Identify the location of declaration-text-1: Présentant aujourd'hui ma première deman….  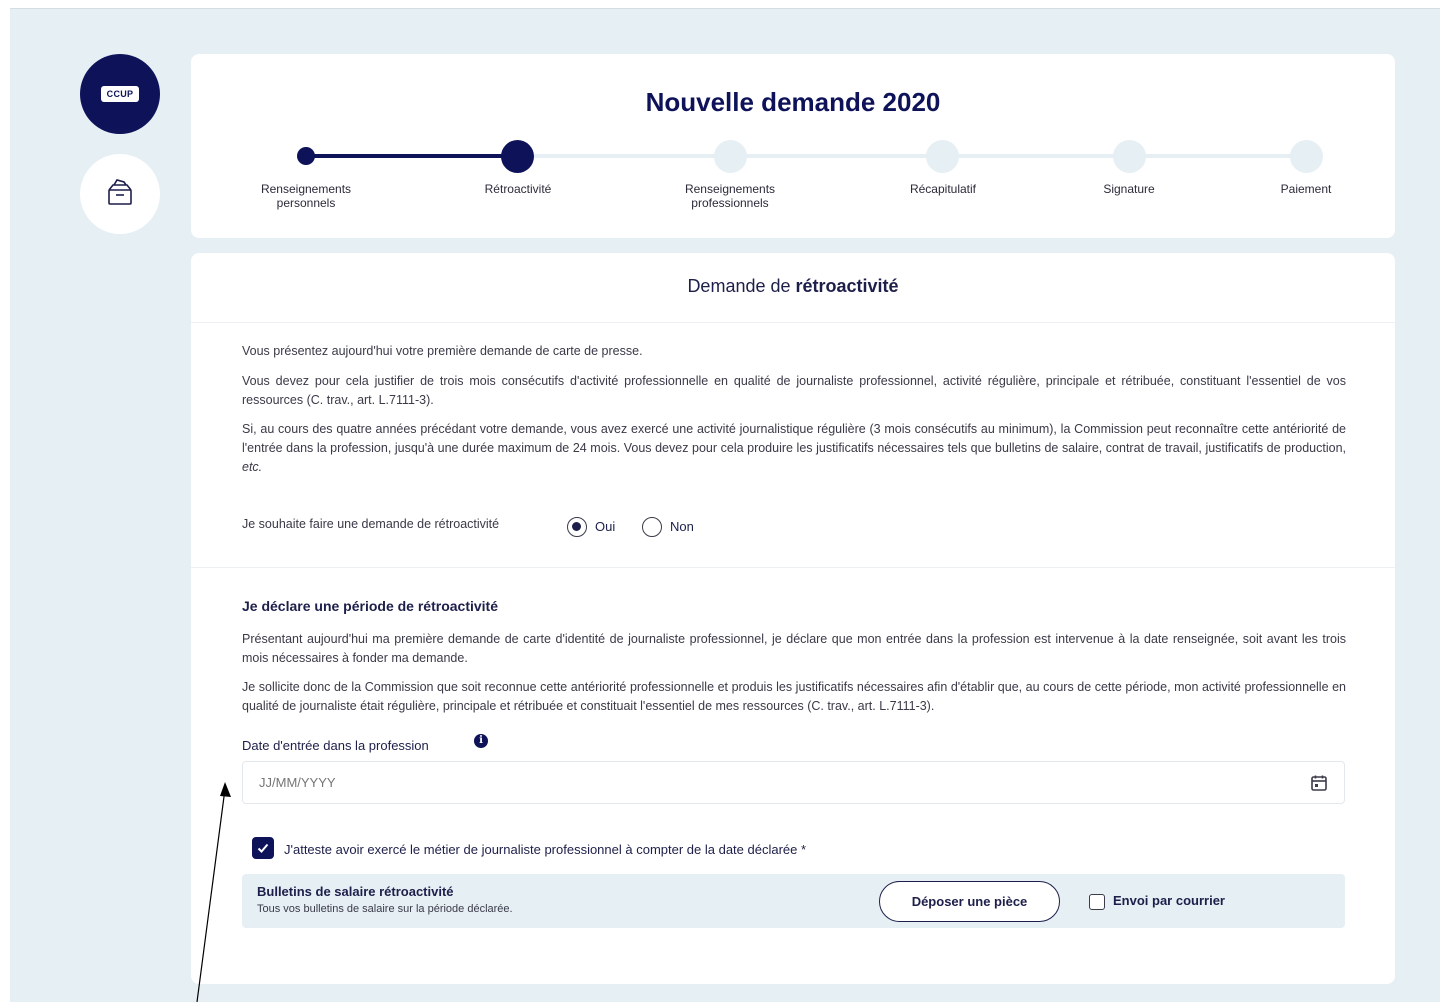
(794, 648).